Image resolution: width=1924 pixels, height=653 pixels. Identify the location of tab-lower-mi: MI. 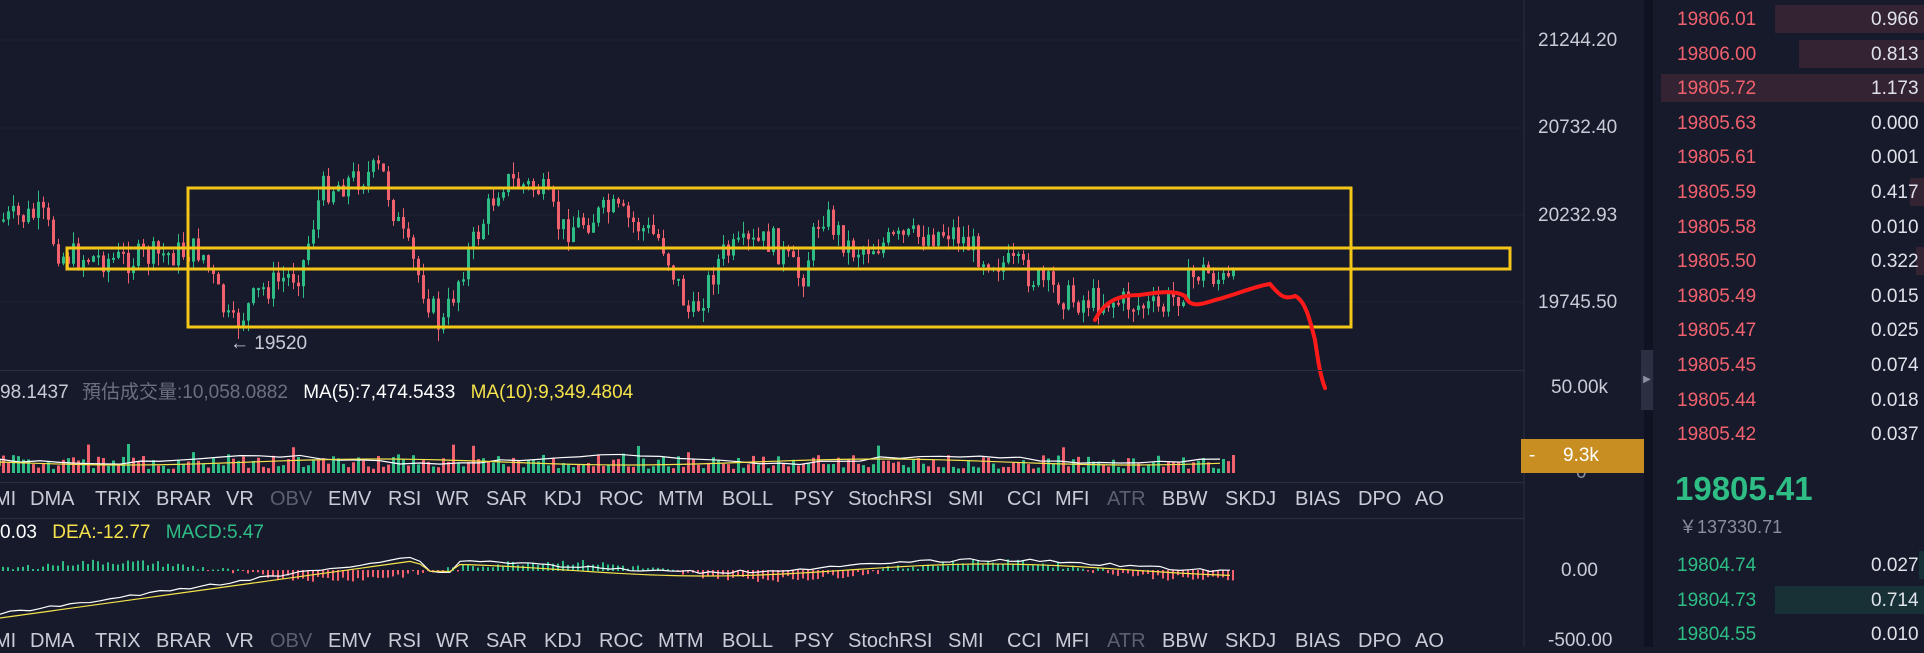
(8, 641).